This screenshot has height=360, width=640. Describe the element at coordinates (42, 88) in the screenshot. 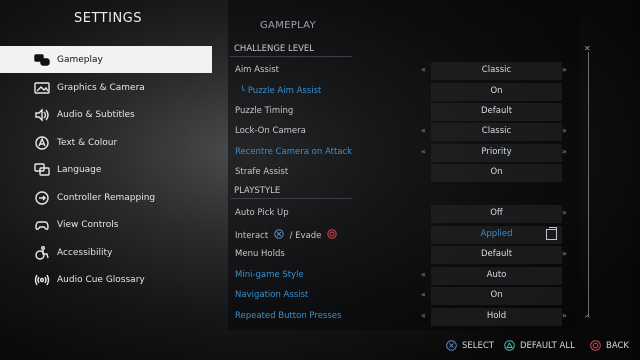

I see `graphics-camera-icon` at that location.